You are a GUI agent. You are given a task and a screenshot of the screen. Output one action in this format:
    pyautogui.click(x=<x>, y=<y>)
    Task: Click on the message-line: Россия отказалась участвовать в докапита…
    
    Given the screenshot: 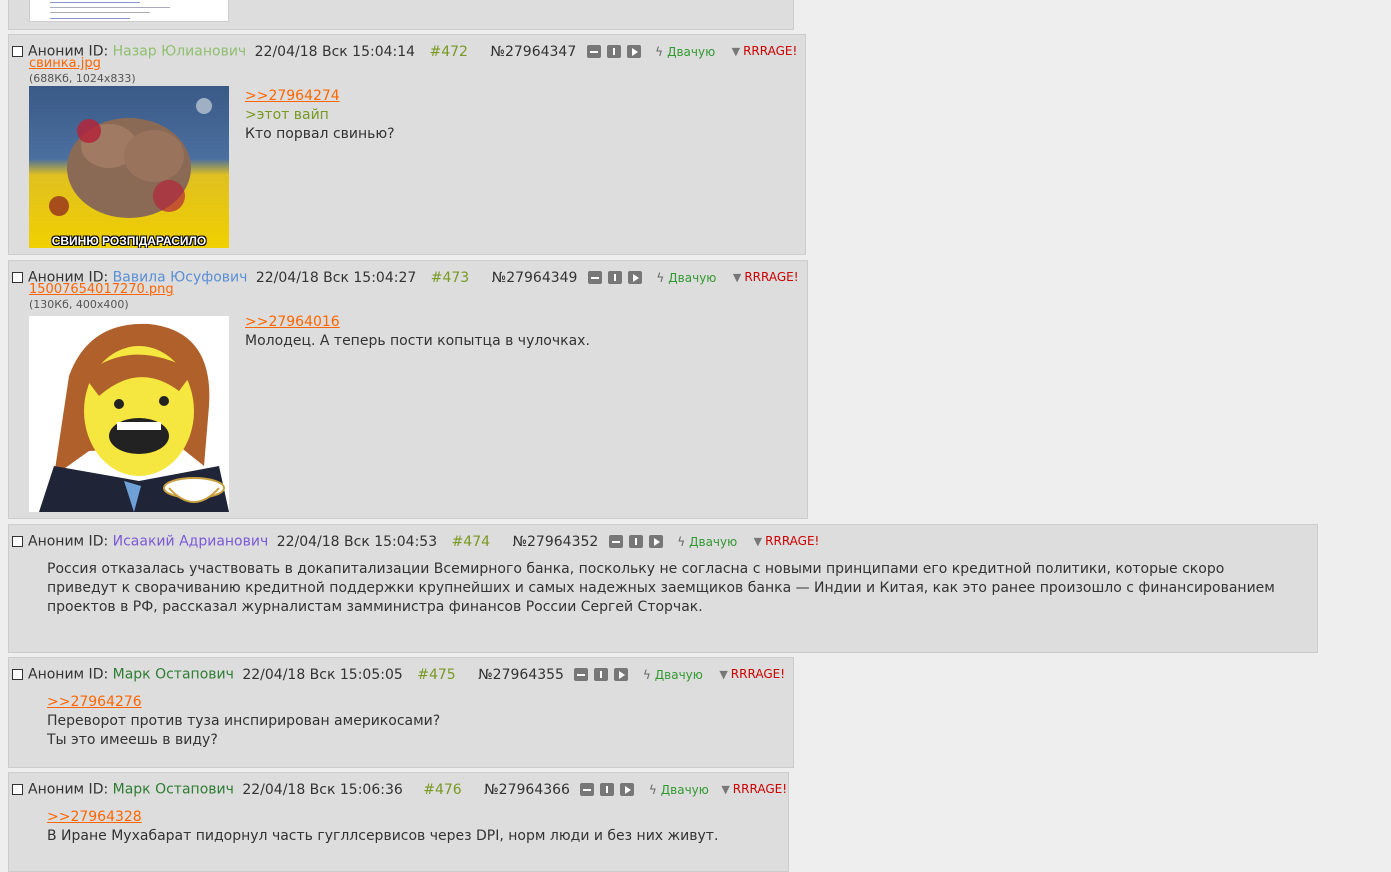 What is the action you would take?
    pyautogui.click(x=636, y=569)
    